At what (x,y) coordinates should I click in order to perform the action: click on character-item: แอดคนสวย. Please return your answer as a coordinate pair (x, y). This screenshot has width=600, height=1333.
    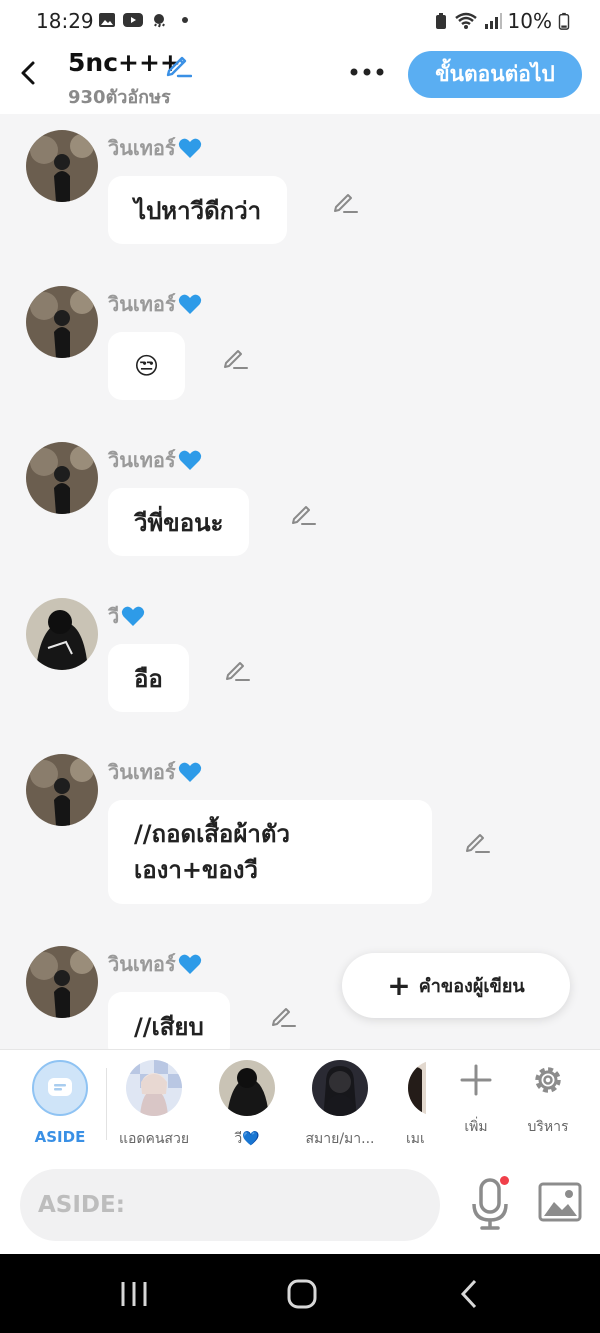
    Looking at the image, I should click on (154, 1105).